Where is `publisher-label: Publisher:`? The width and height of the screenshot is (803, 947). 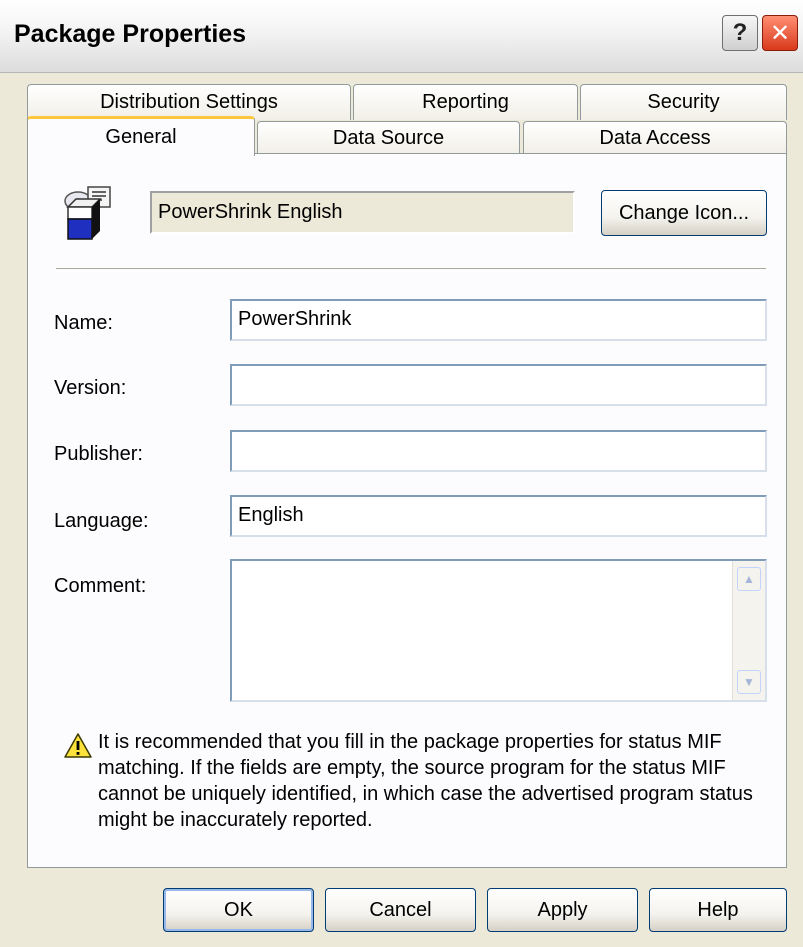
publisher-label: Publisher: is located at coordinates (98, 454).